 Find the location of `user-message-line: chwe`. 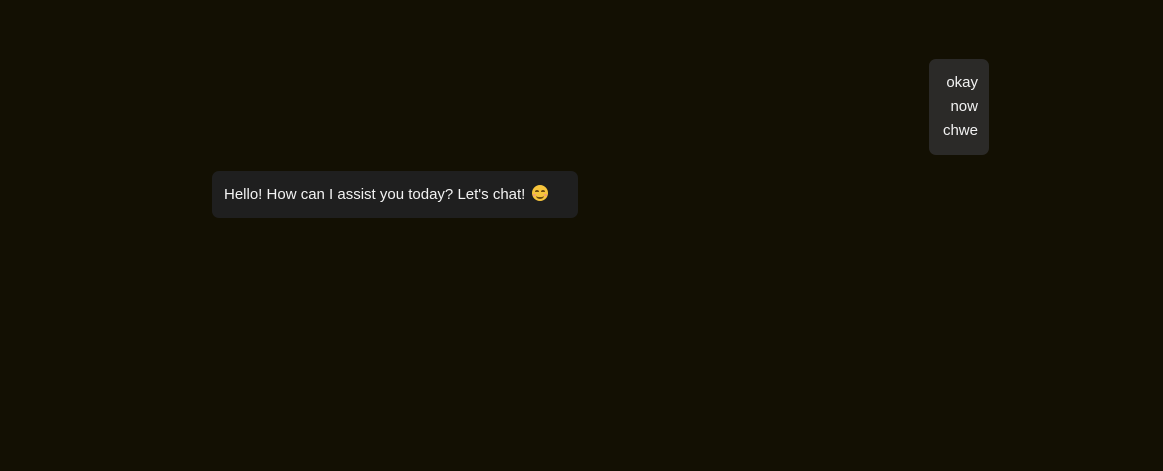

user-message-line: chwe is located at coordinates (960, 130).